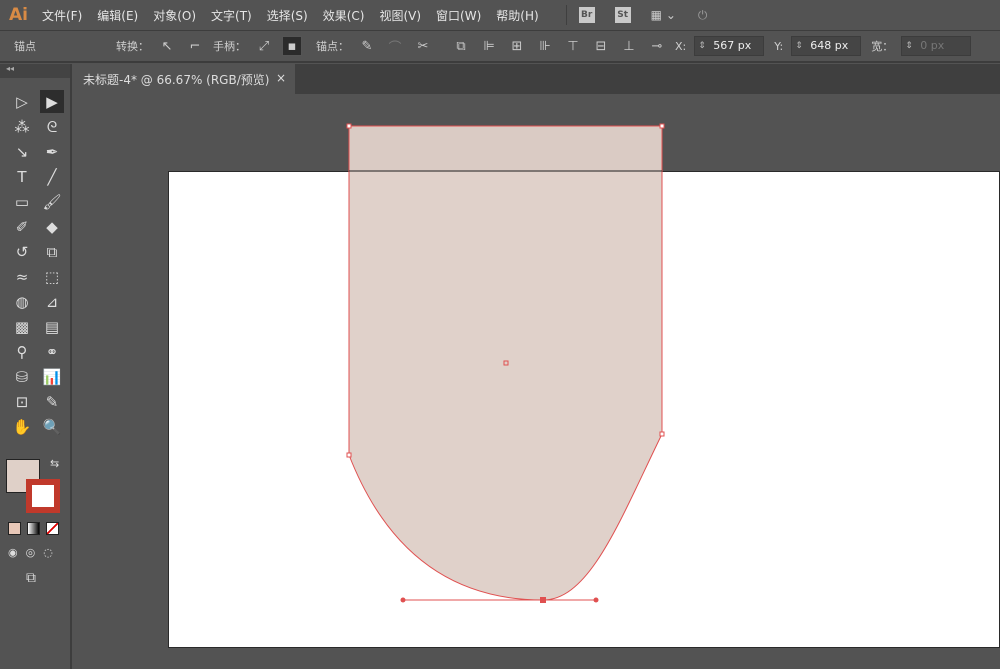 Image resolution: width=1000 pixels, height=669 pixels. I want to click on handle-point-right, so click(596, 600).